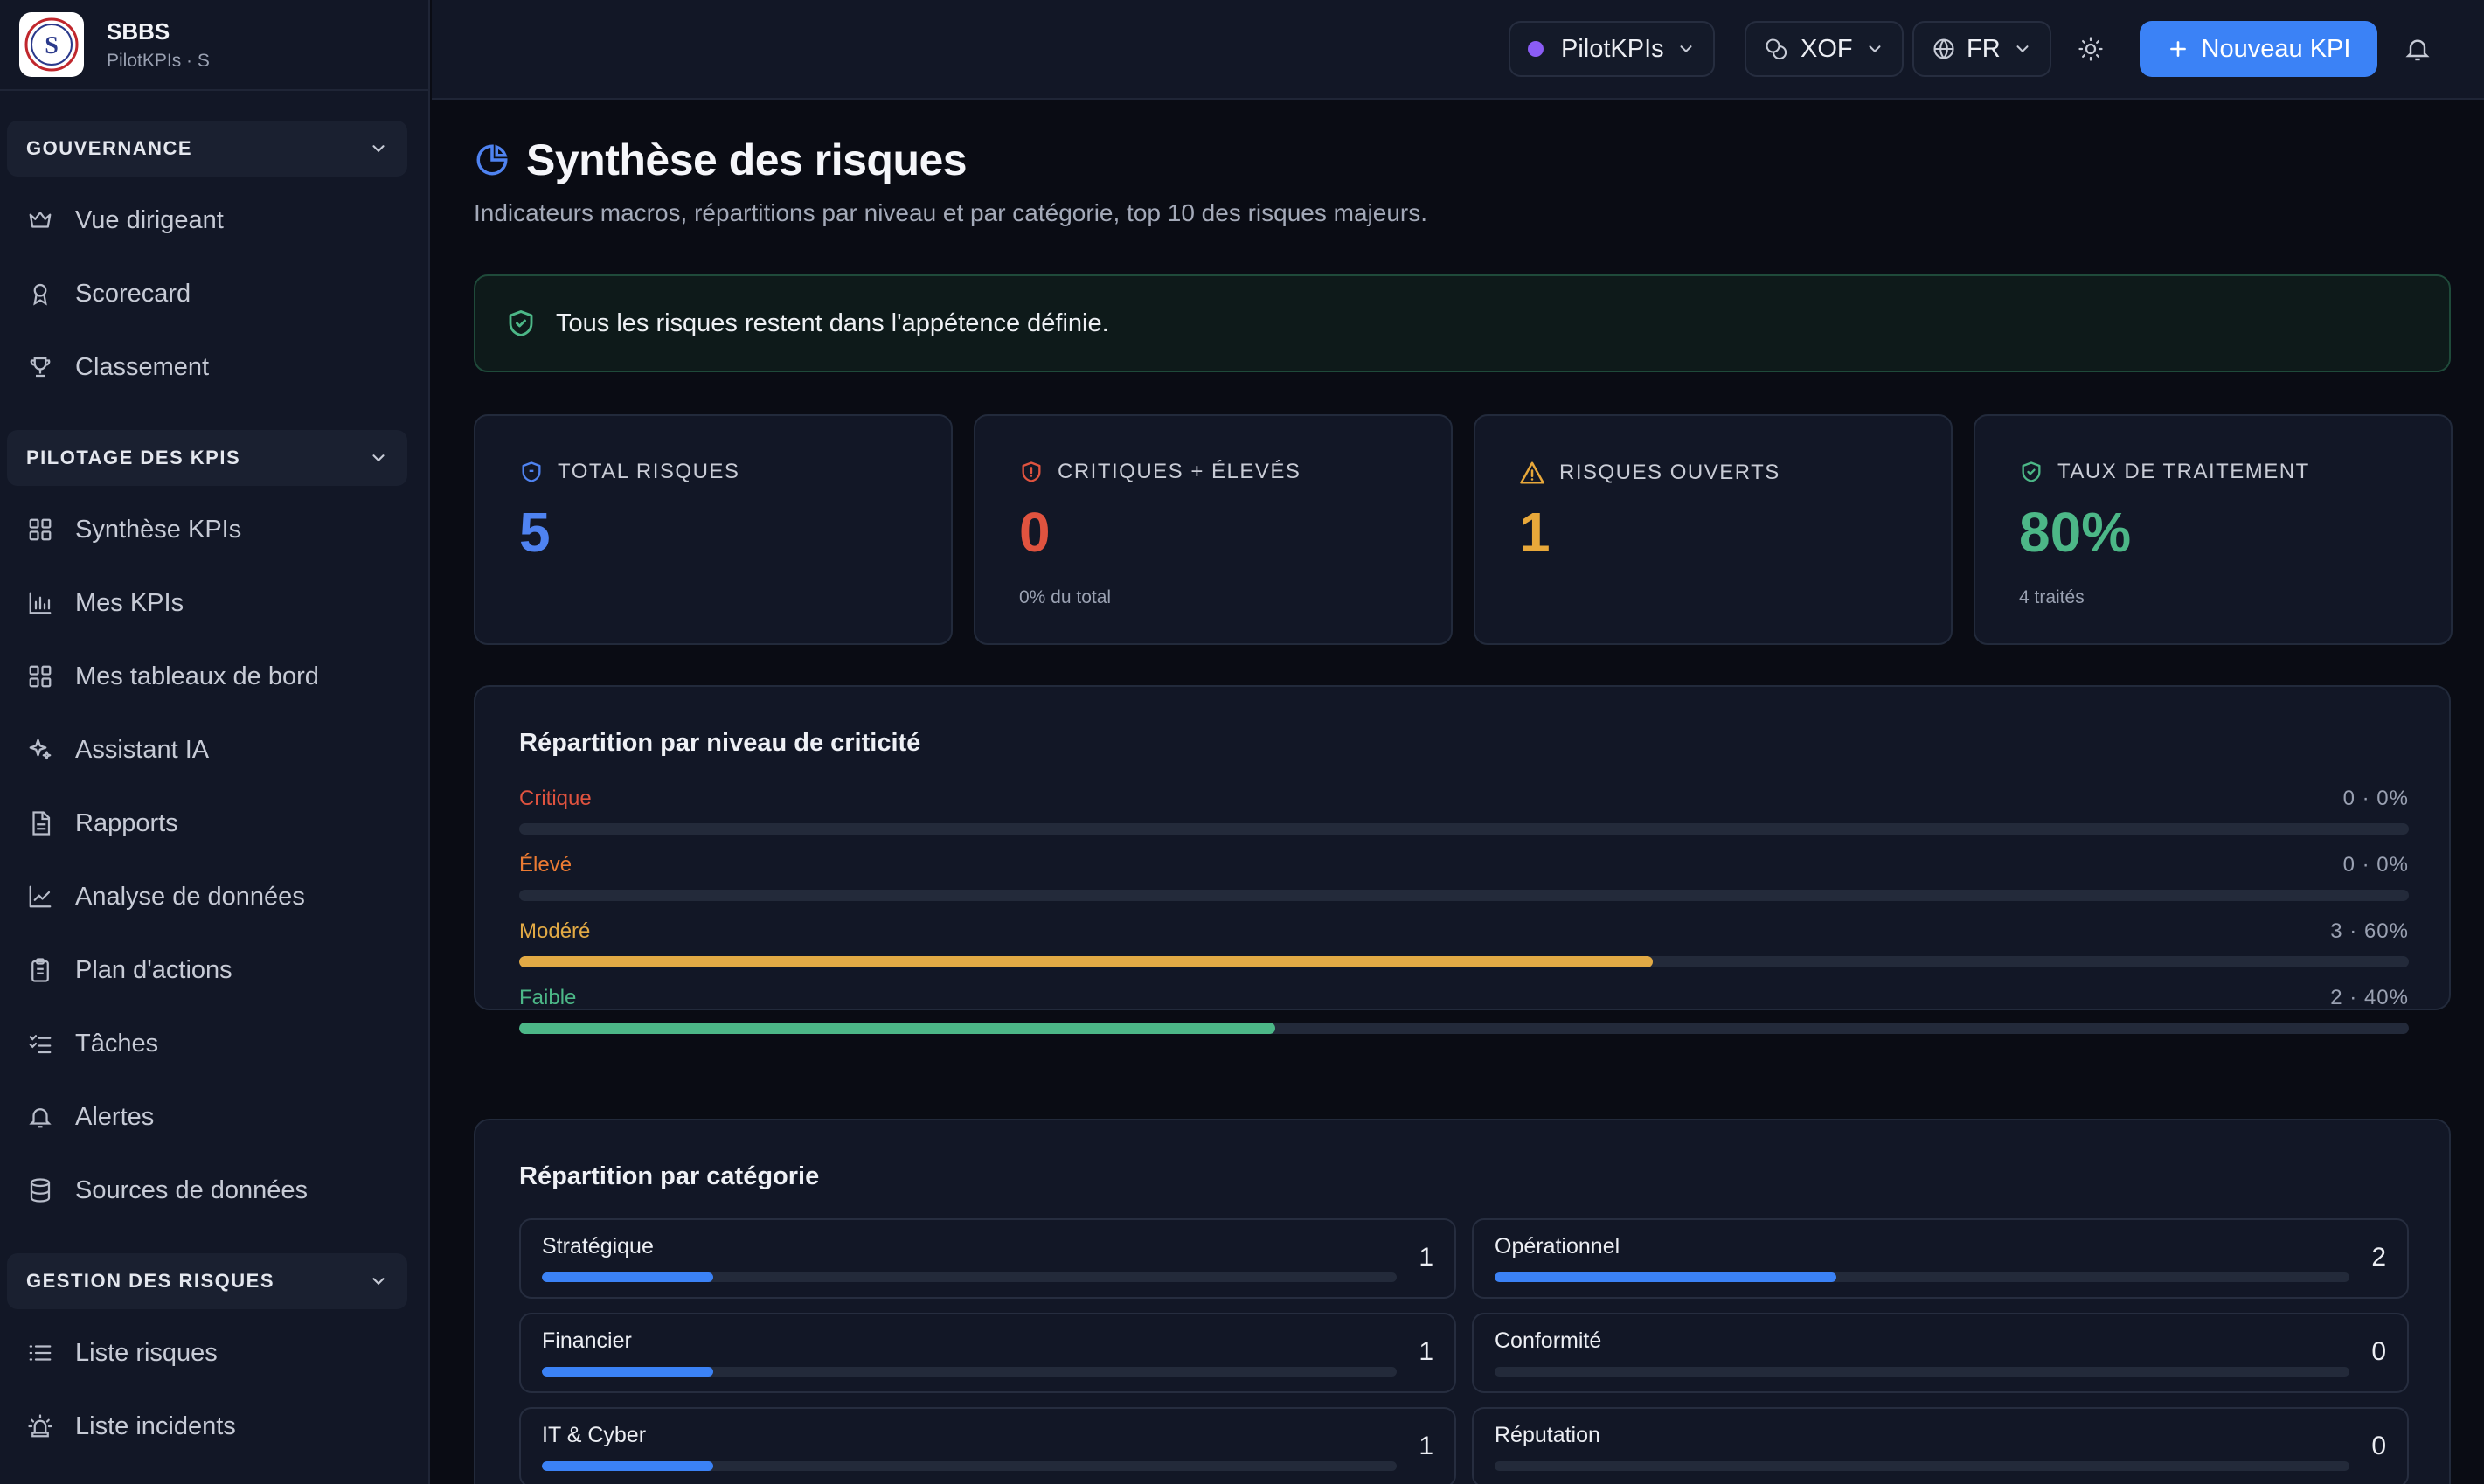 This screenshot has width=2484, height=1484. Describe the element at coordinates (166, 1190) in the screenshot. I see `sidebar-item-sources-donnees: Sources de données` at that location.